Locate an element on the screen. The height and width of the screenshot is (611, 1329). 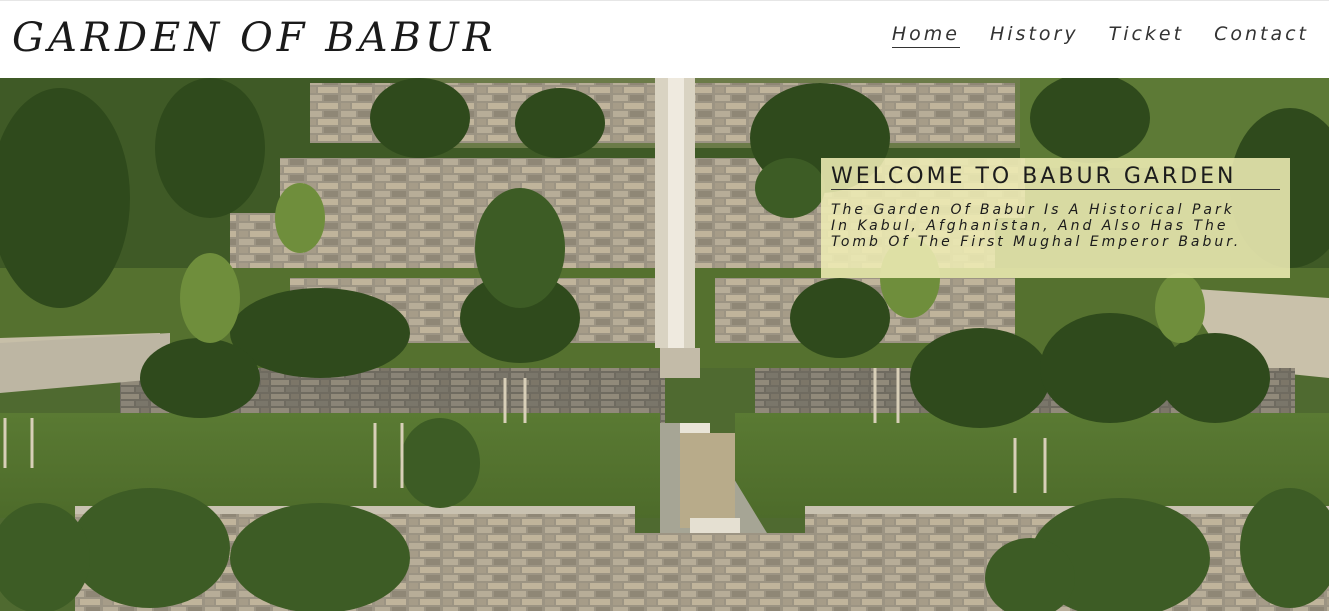
nav-history-link: History is located at coordinates (1034, 35).